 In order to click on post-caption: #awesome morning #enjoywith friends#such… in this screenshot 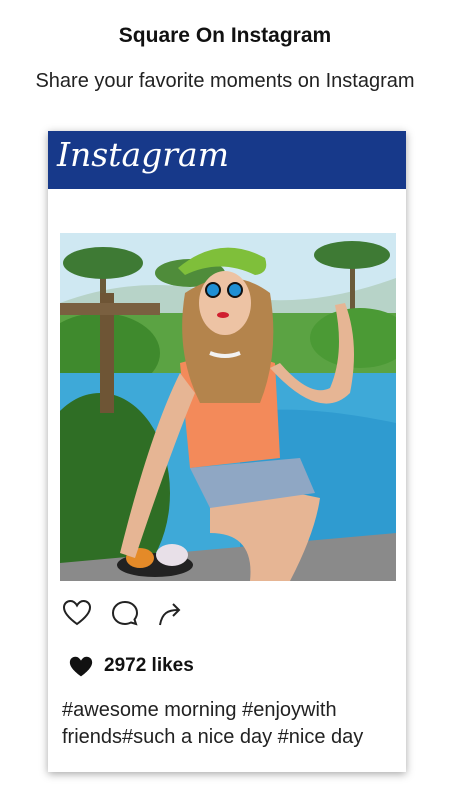, I will do `click(230, 724)`.